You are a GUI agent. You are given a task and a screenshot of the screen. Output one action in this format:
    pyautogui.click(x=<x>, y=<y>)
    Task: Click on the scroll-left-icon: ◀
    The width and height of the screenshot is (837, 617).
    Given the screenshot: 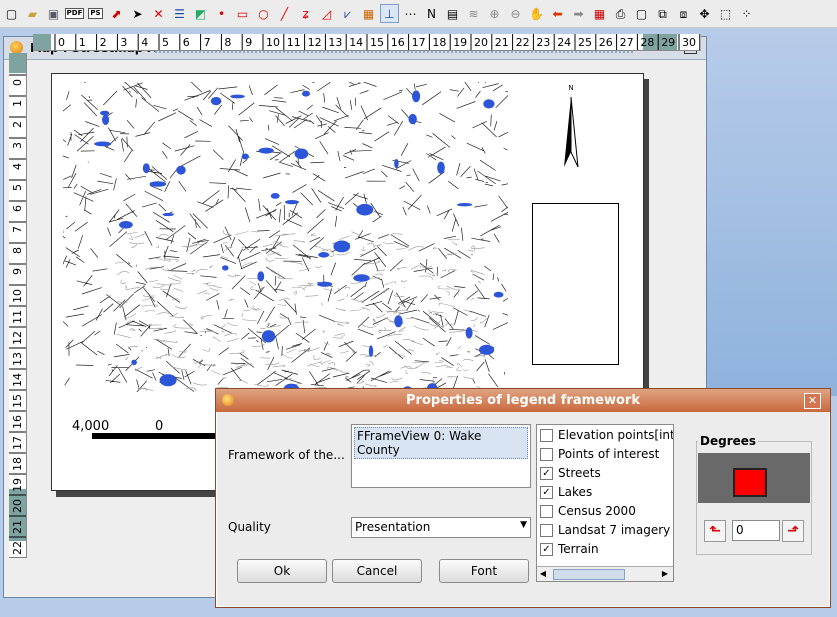 What is the action you would take?
    pyautogui.click(x=543, y=574)
    